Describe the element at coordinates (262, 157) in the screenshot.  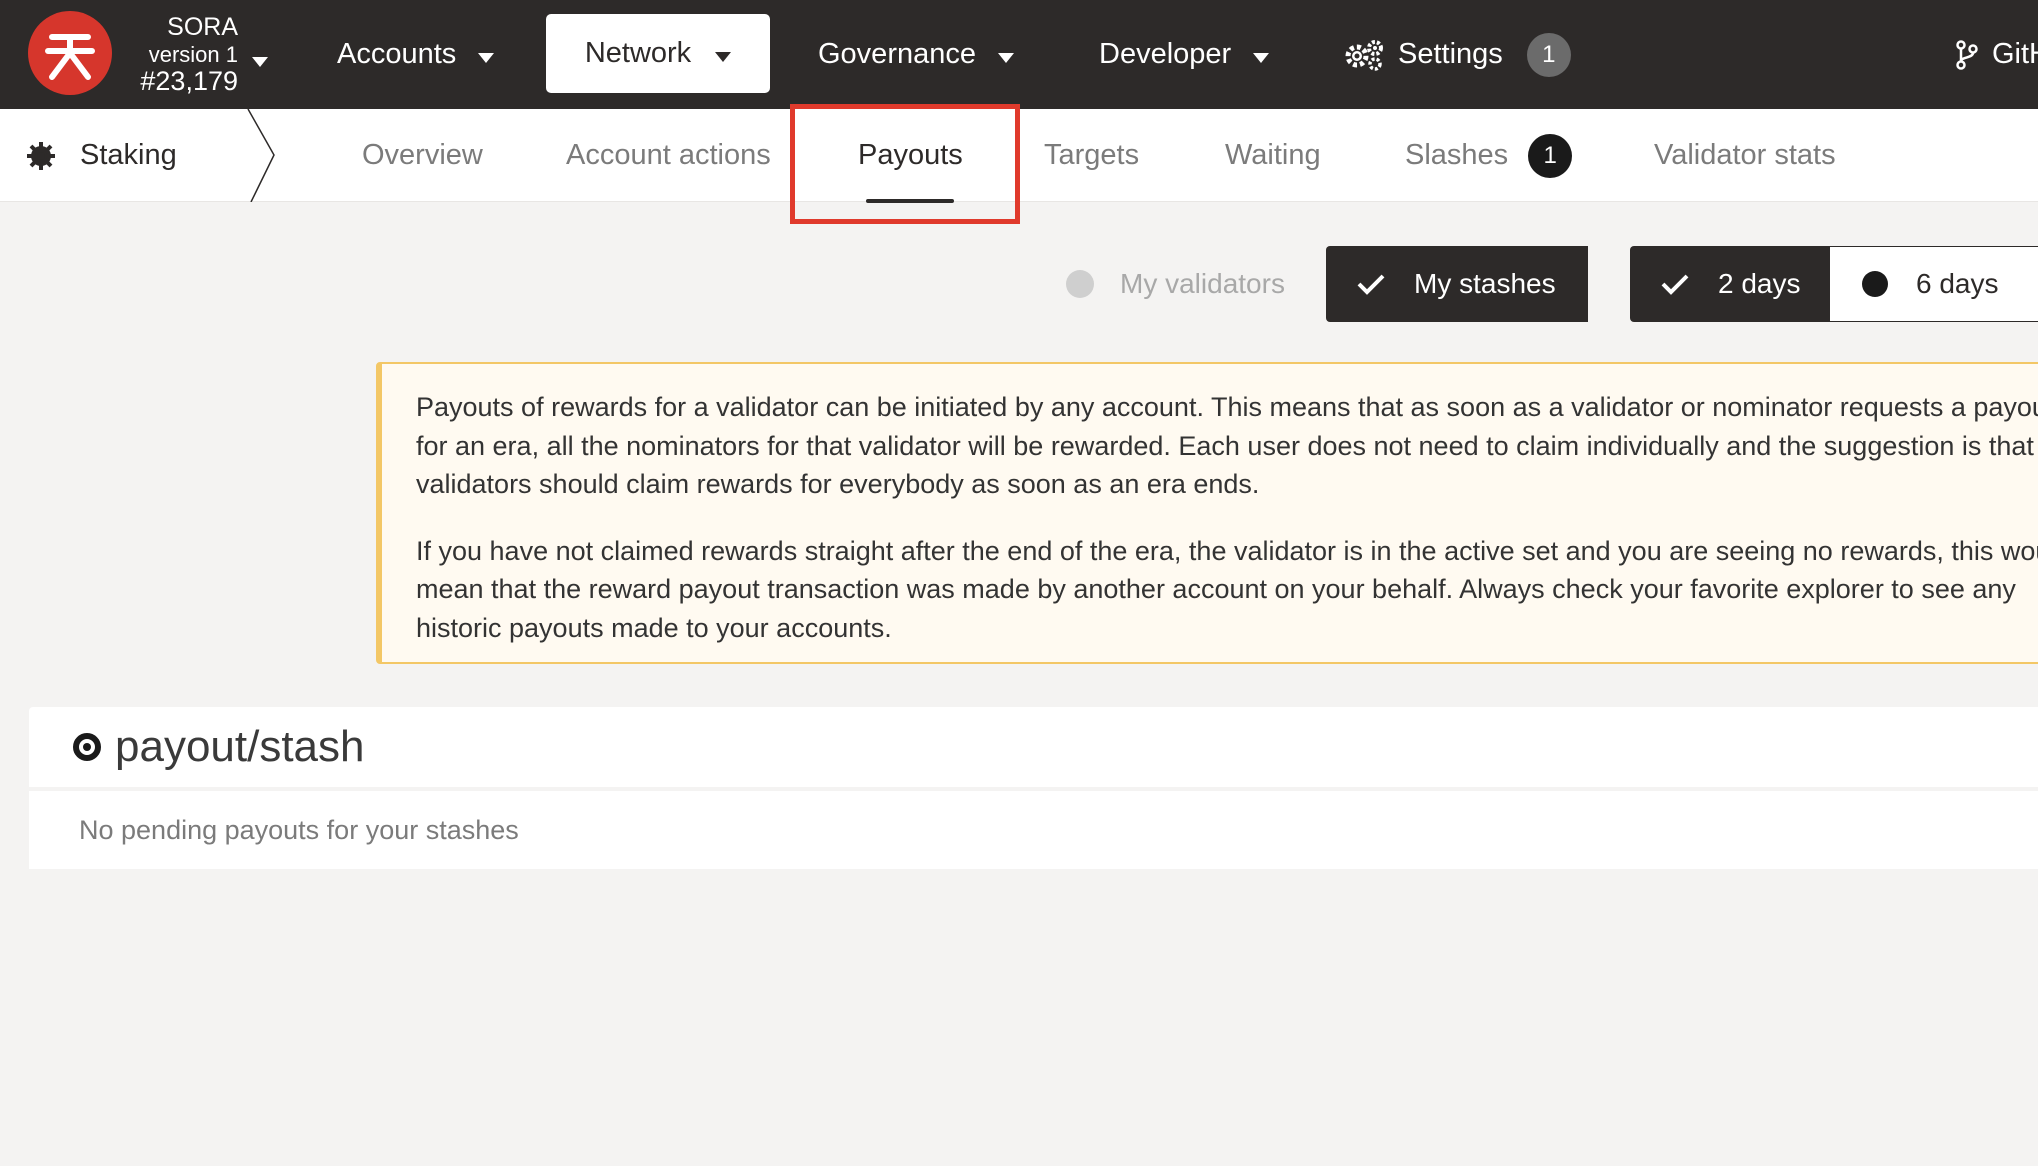
I see `breadcrumb-separator-icon` at that location.